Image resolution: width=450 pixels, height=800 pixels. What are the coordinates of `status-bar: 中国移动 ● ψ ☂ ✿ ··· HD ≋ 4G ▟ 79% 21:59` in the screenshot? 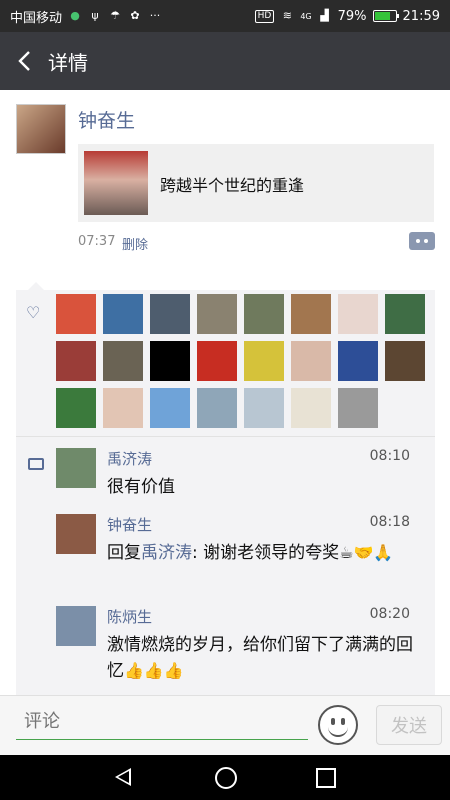 It's located at (225, 16).